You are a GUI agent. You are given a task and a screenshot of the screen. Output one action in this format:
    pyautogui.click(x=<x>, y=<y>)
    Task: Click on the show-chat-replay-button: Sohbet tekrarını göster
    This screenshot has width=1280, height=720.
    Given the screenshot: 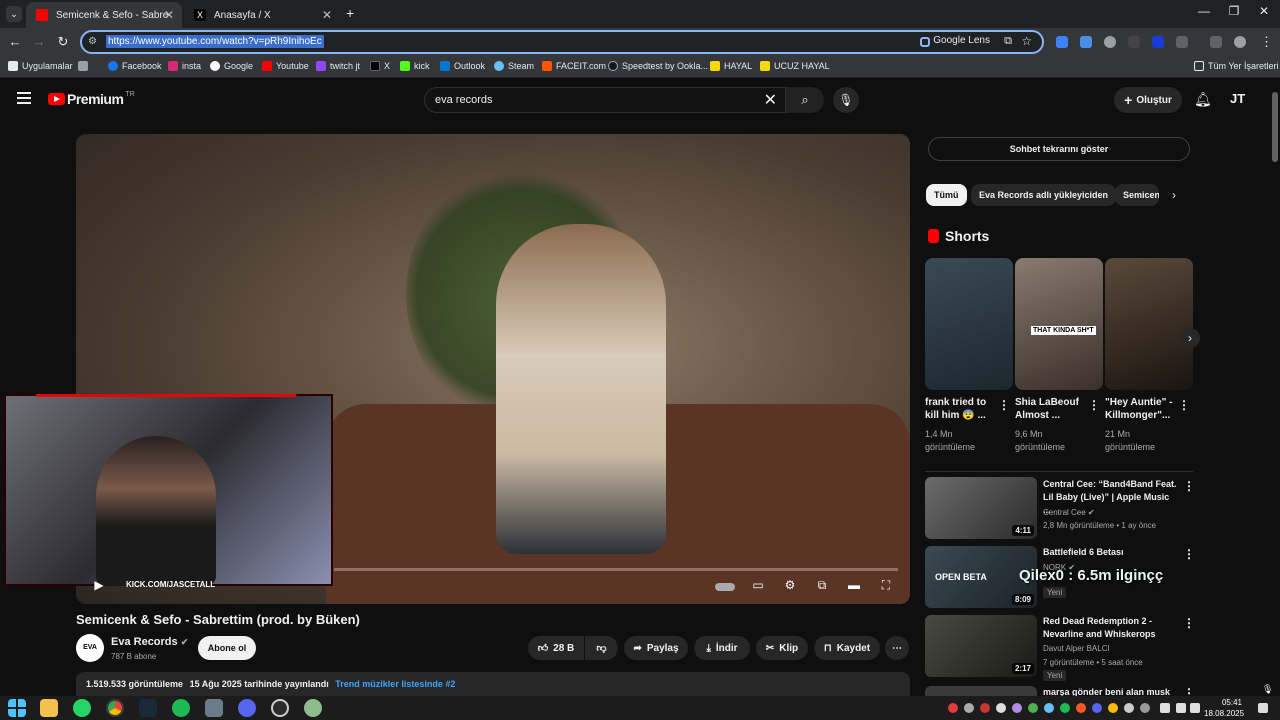 What is the action you would take?
    pyautogui.click(x=1059, y=149)
    